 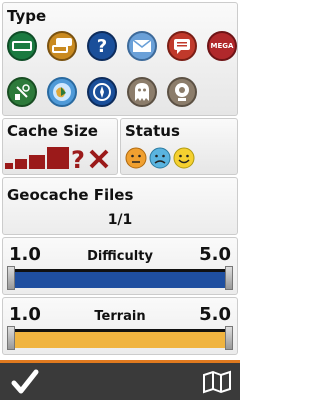 What do you see at coordinates (102, 46) in the screenshot?
I see `mystery-cache-icon: ?` at bounding box center [102, 46].